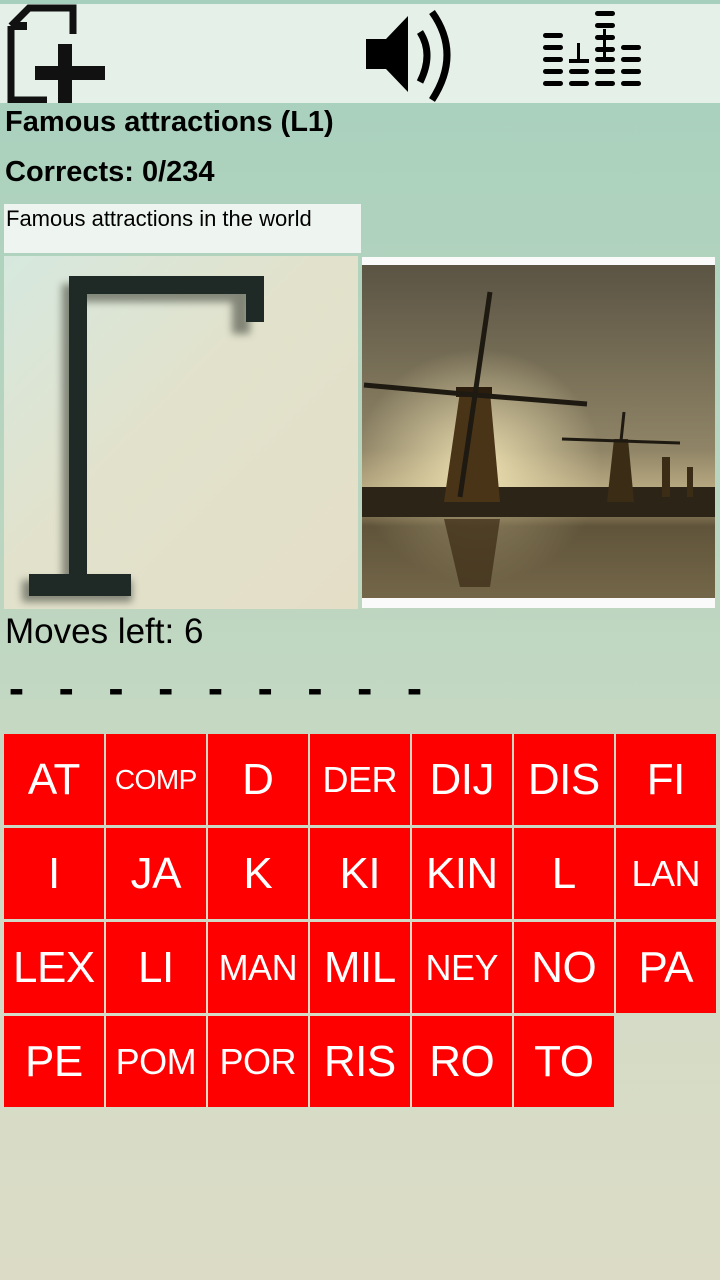 The height and width of the screenshot is (1280, 720). I want to click on sound-toggle-button, so click(412, 53).